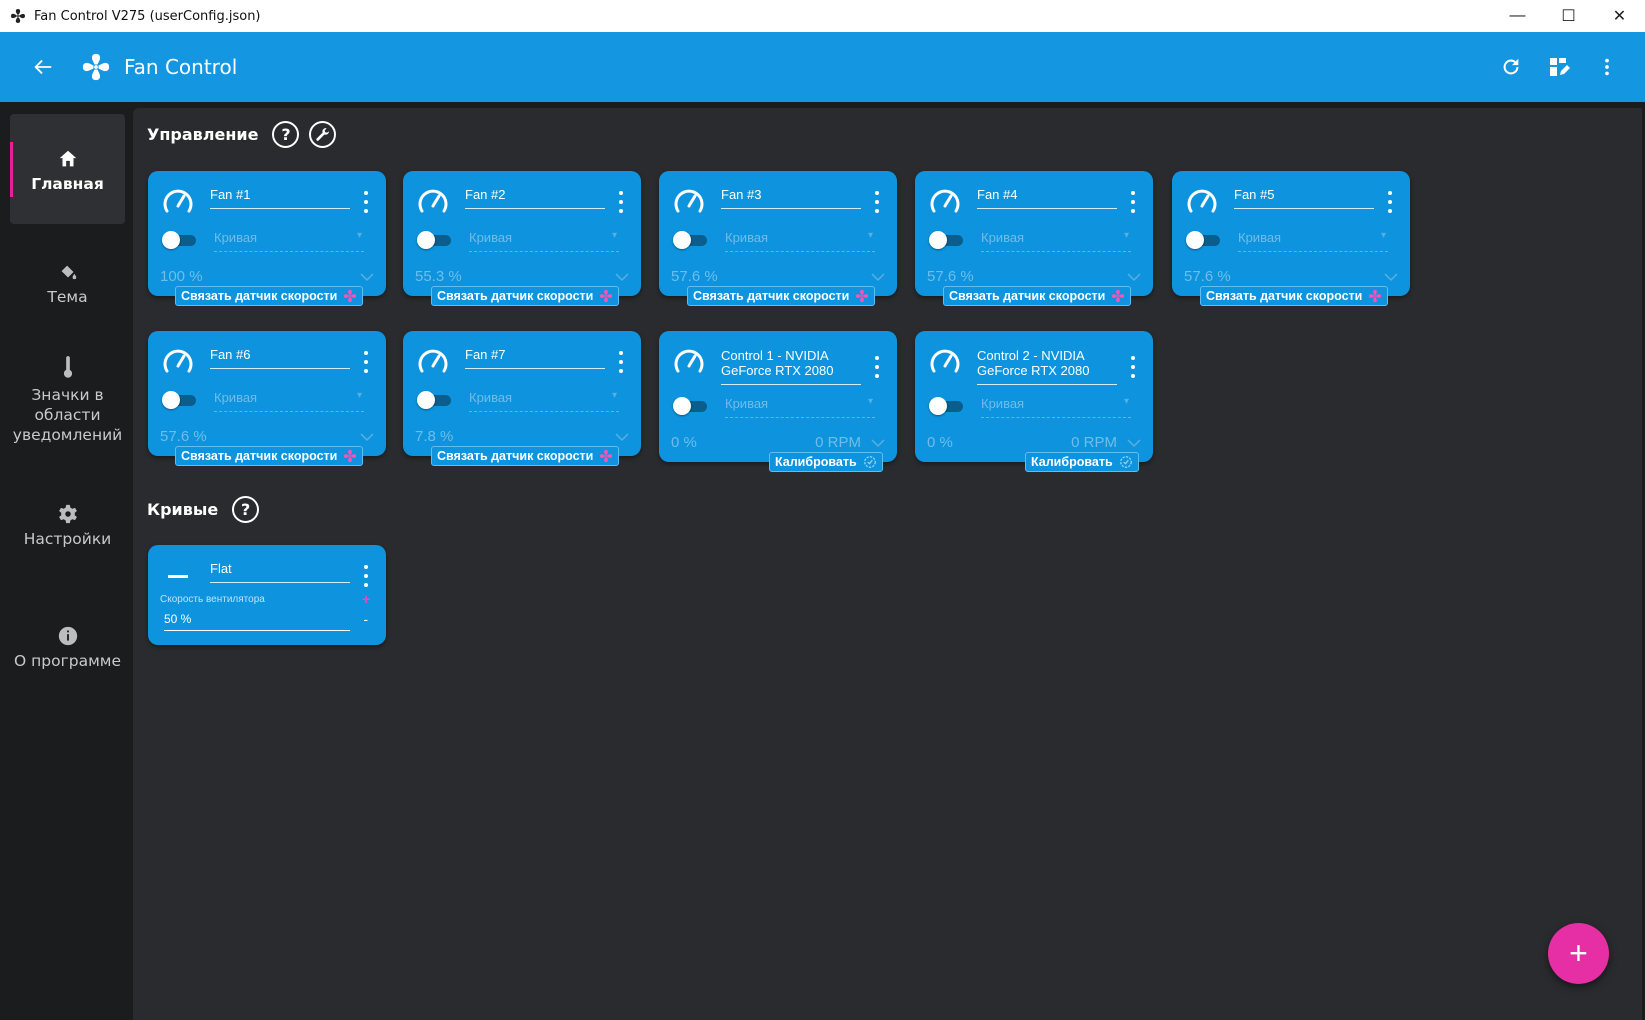 The height and width of the screenshot is (1020, 1645). What do you see at coordinates (366, 599) in the screenshot?
I see `increment-button: +` at bounding box center [366, 599].